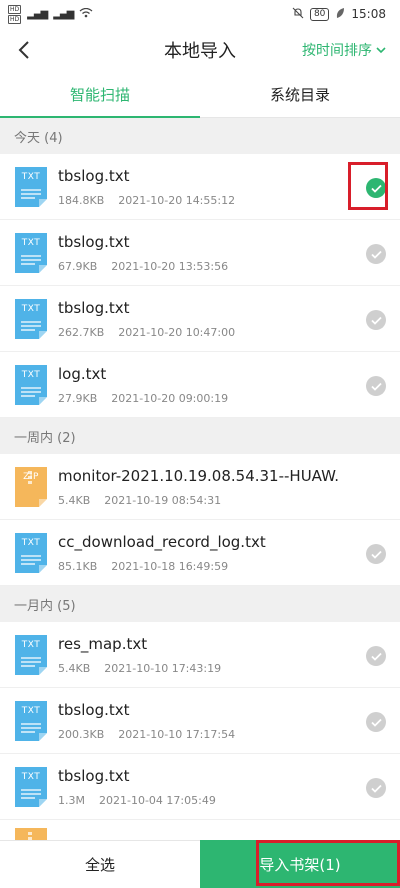 This screenshot has height=888, width=400. I want to click on import-label: 导入书架(1), so click(300, 864).